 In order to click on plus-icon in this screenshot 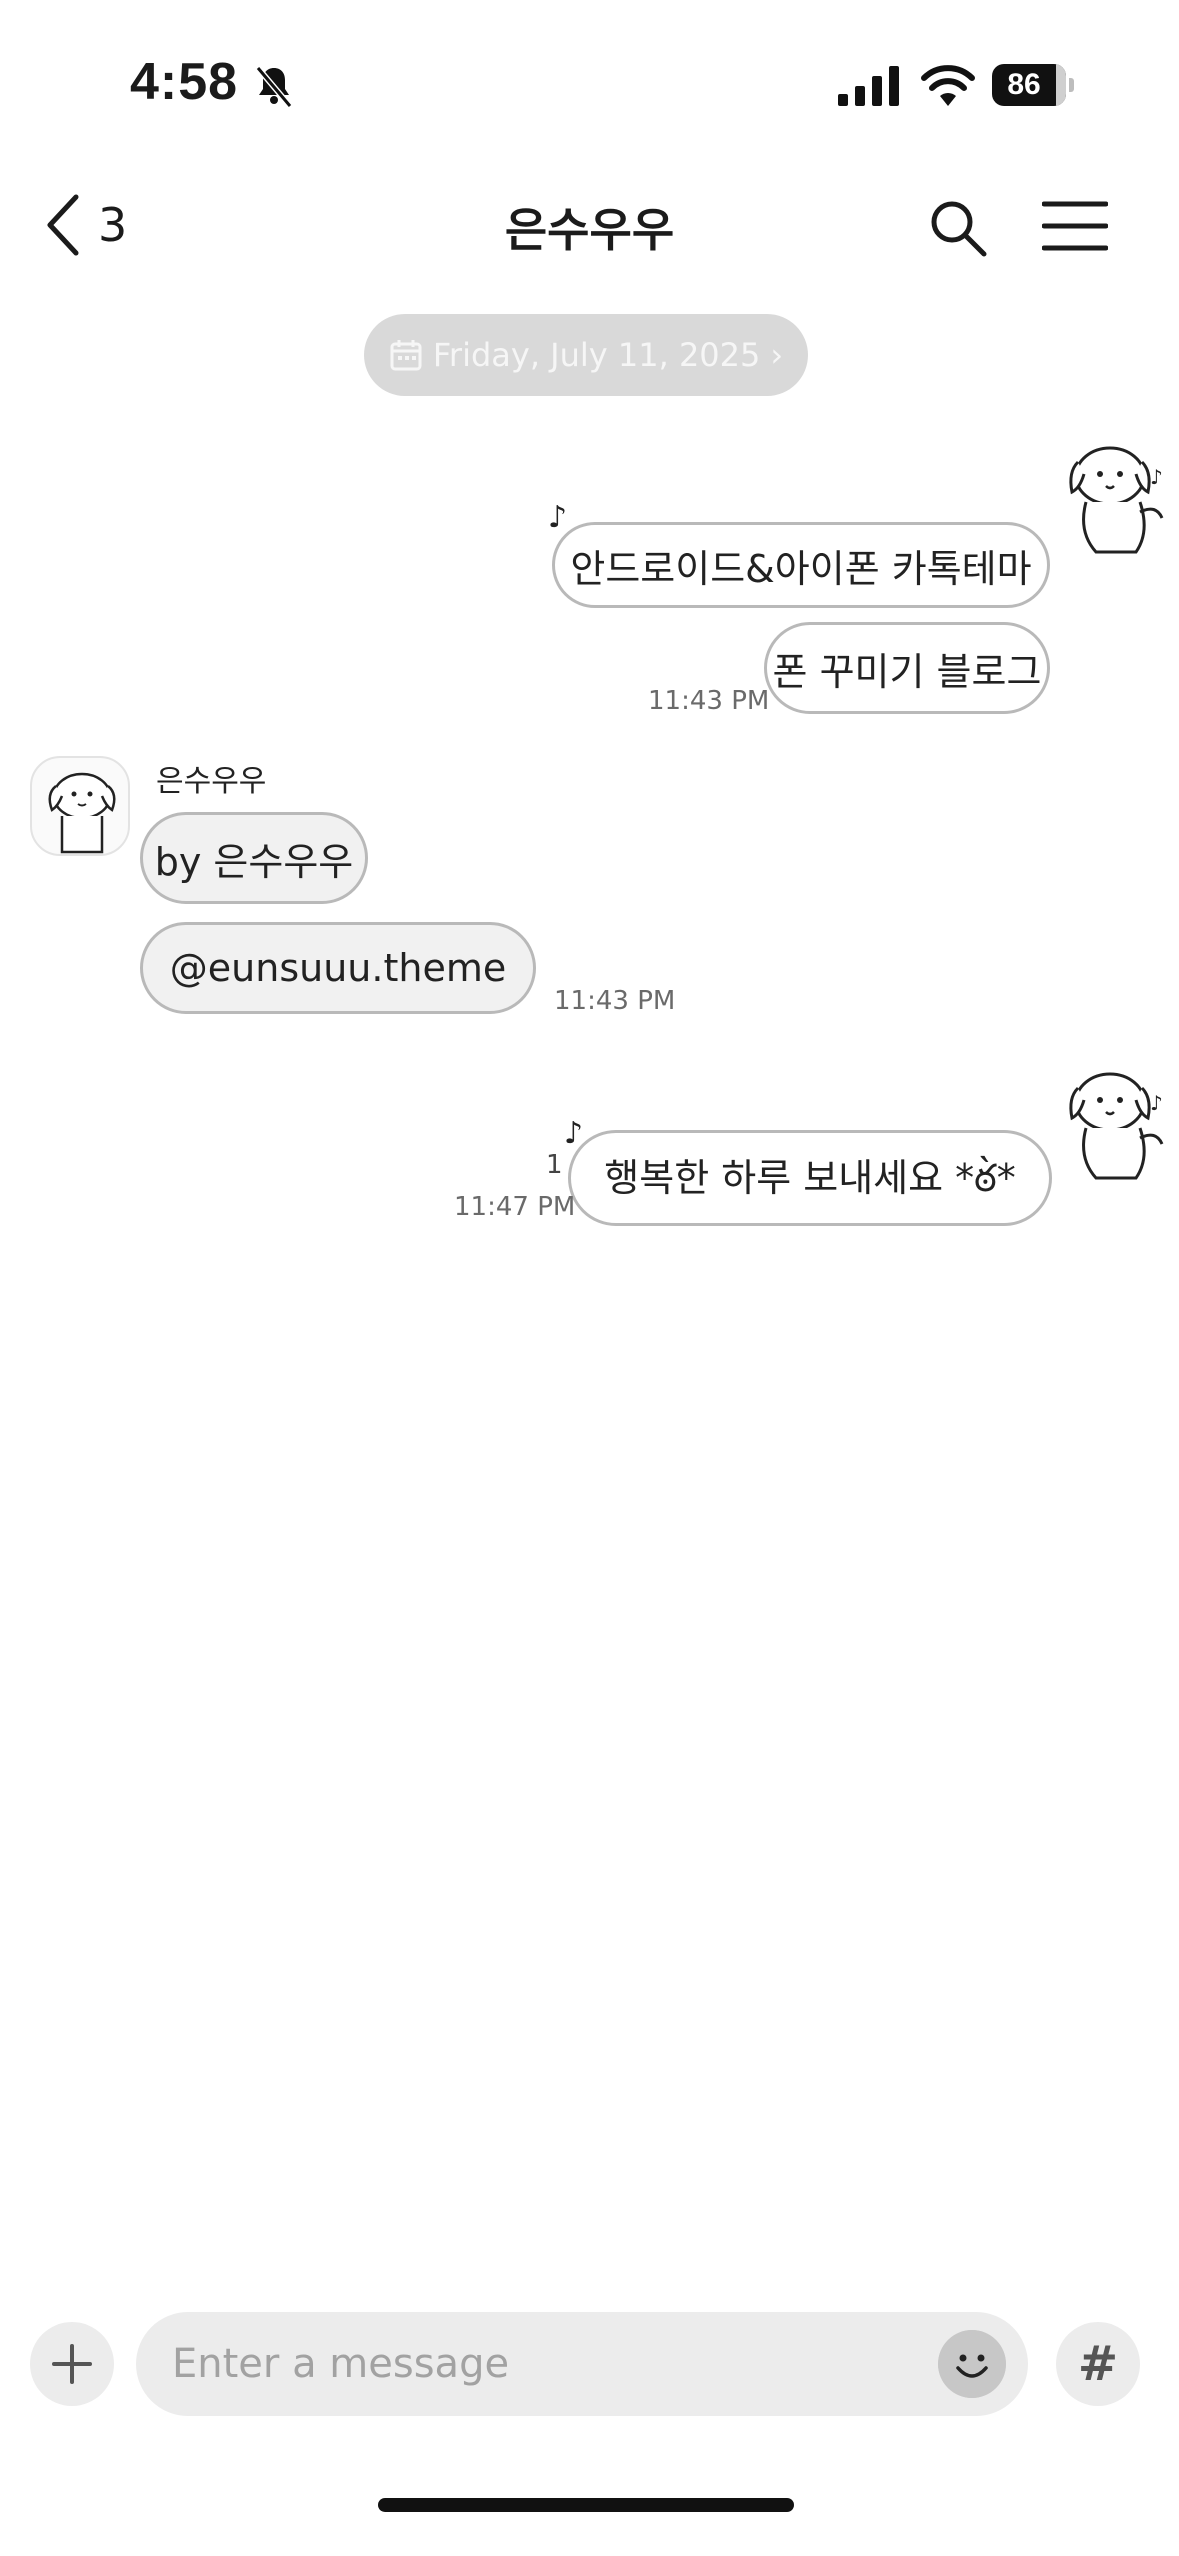, I will do `click(72, 2364)`.